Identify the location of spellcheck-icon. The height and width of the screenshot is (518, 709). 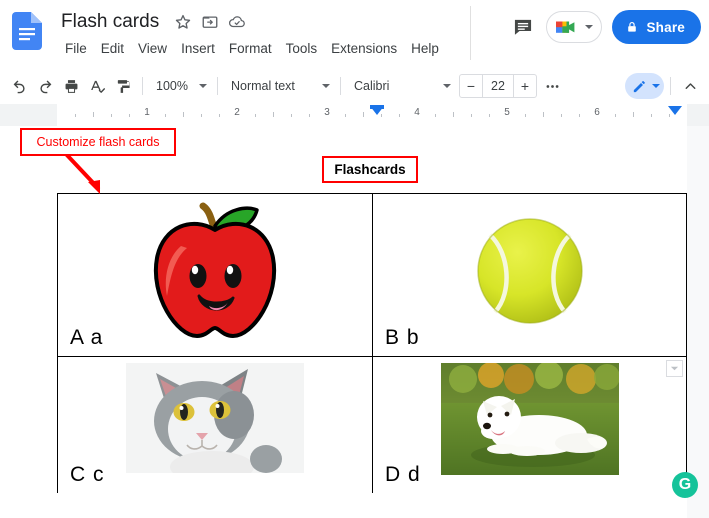
(97, 86).